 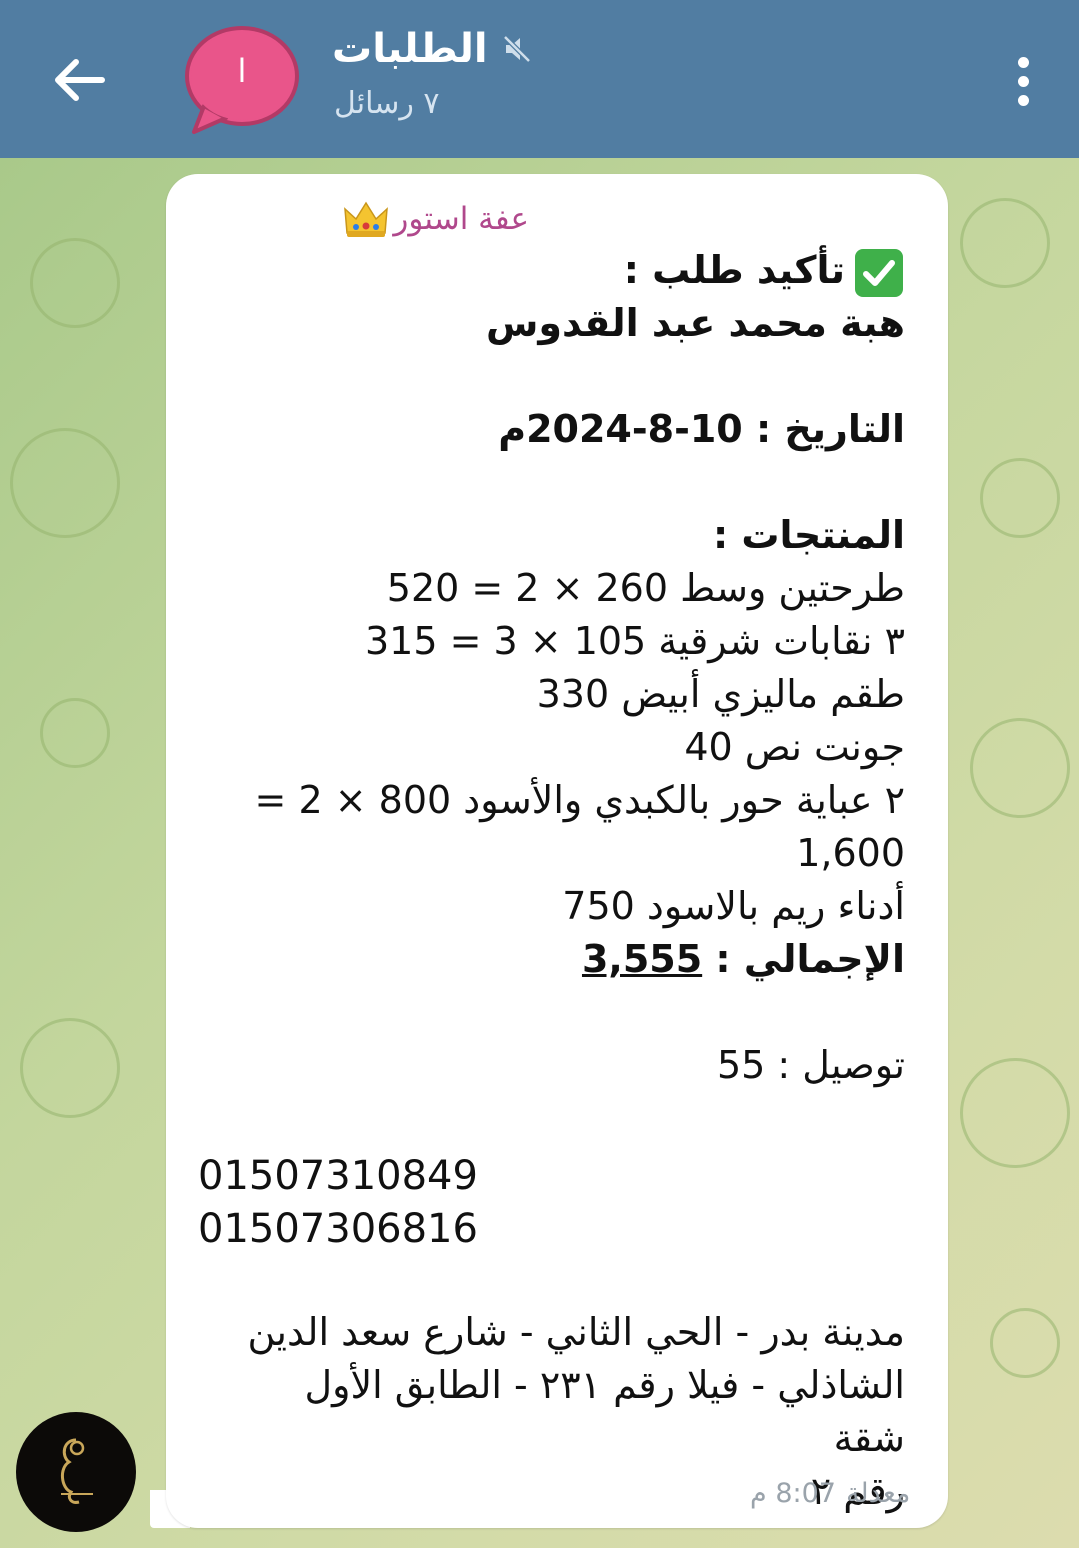 I want to click on delivery-fee: توصيل : 55, so click(x=810, y=1065).